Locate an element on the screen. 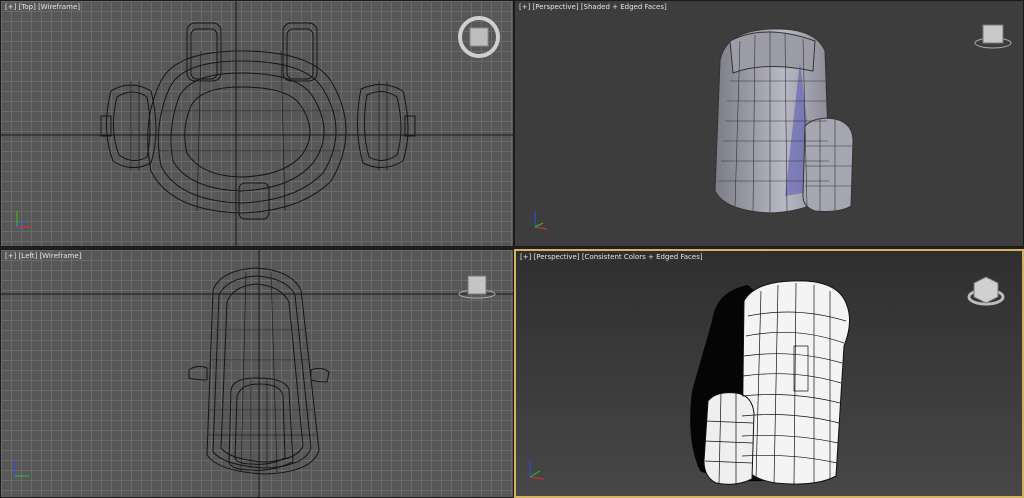 The image size is (1024, 498). view-name-button: [Left] is located at coordinates (28, 256).